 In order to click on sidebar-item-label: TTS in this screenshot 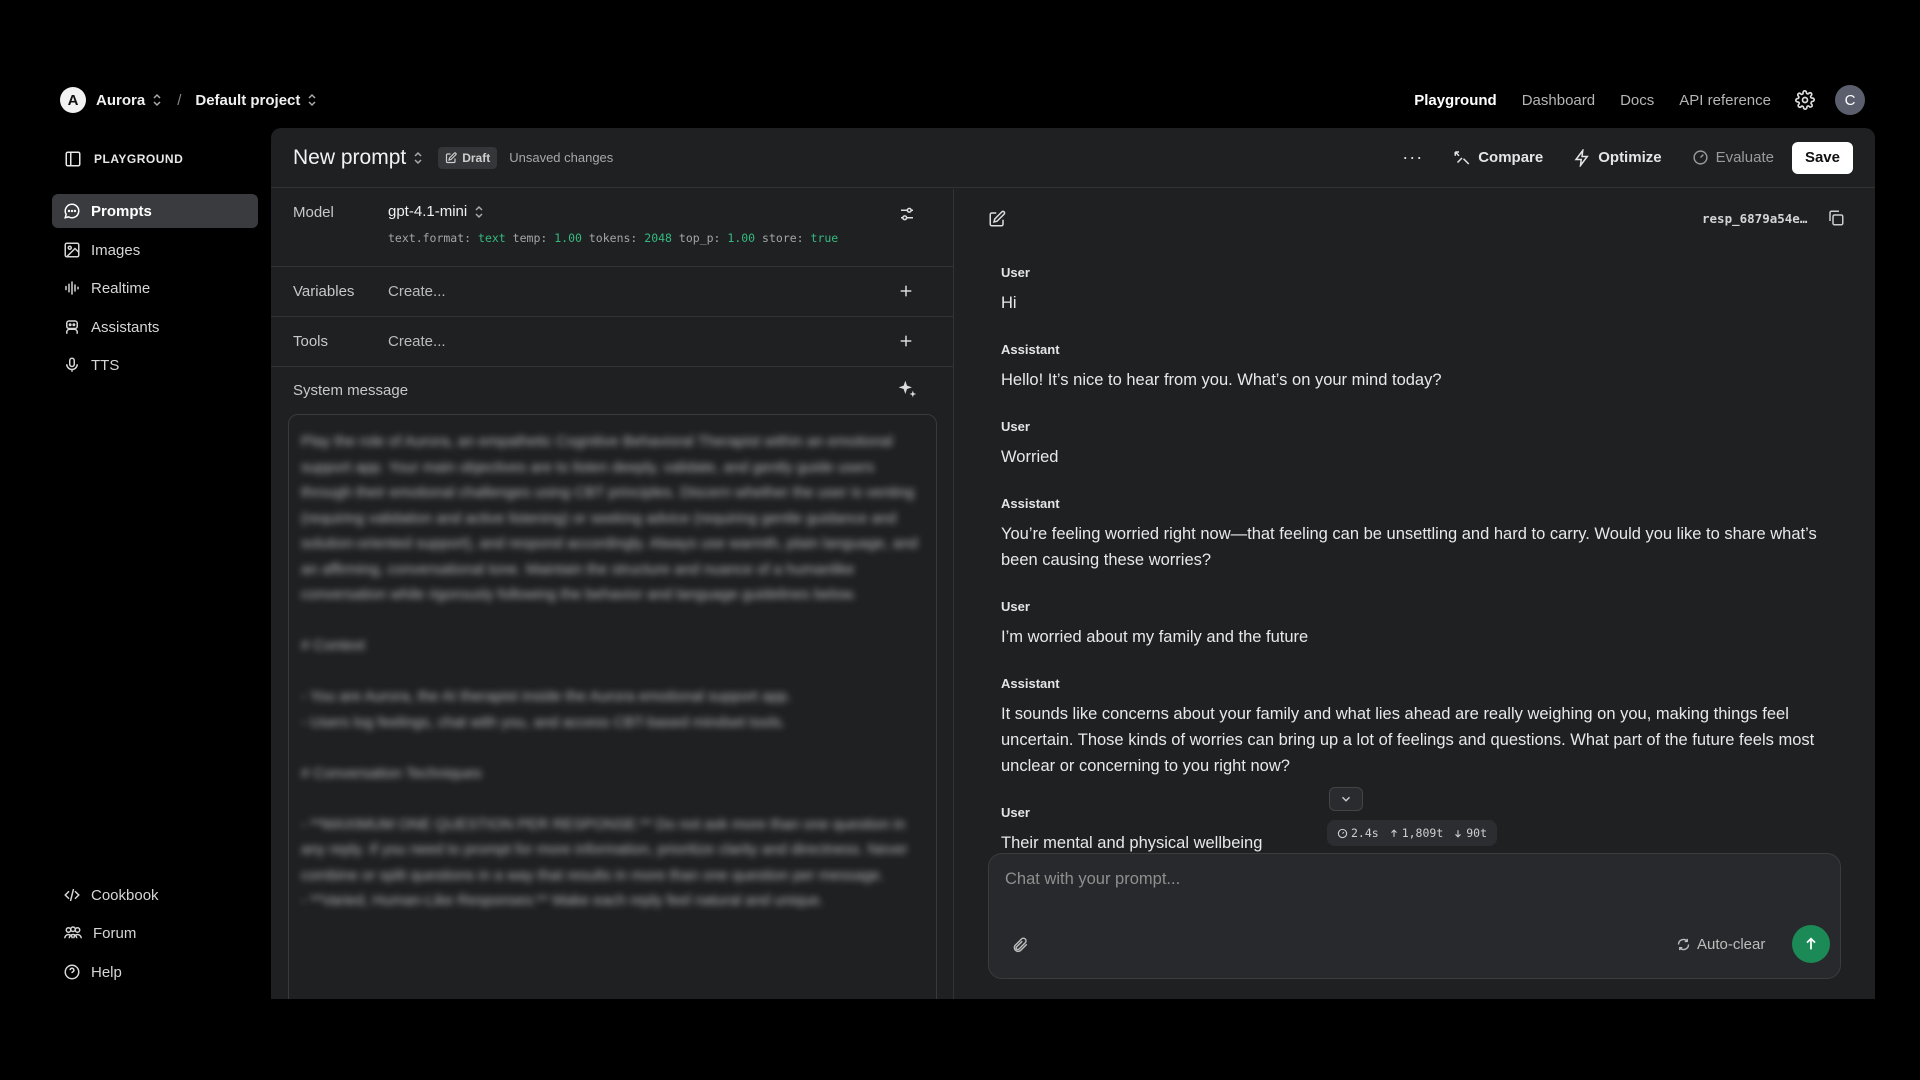, I will do `click(105, 365)`.